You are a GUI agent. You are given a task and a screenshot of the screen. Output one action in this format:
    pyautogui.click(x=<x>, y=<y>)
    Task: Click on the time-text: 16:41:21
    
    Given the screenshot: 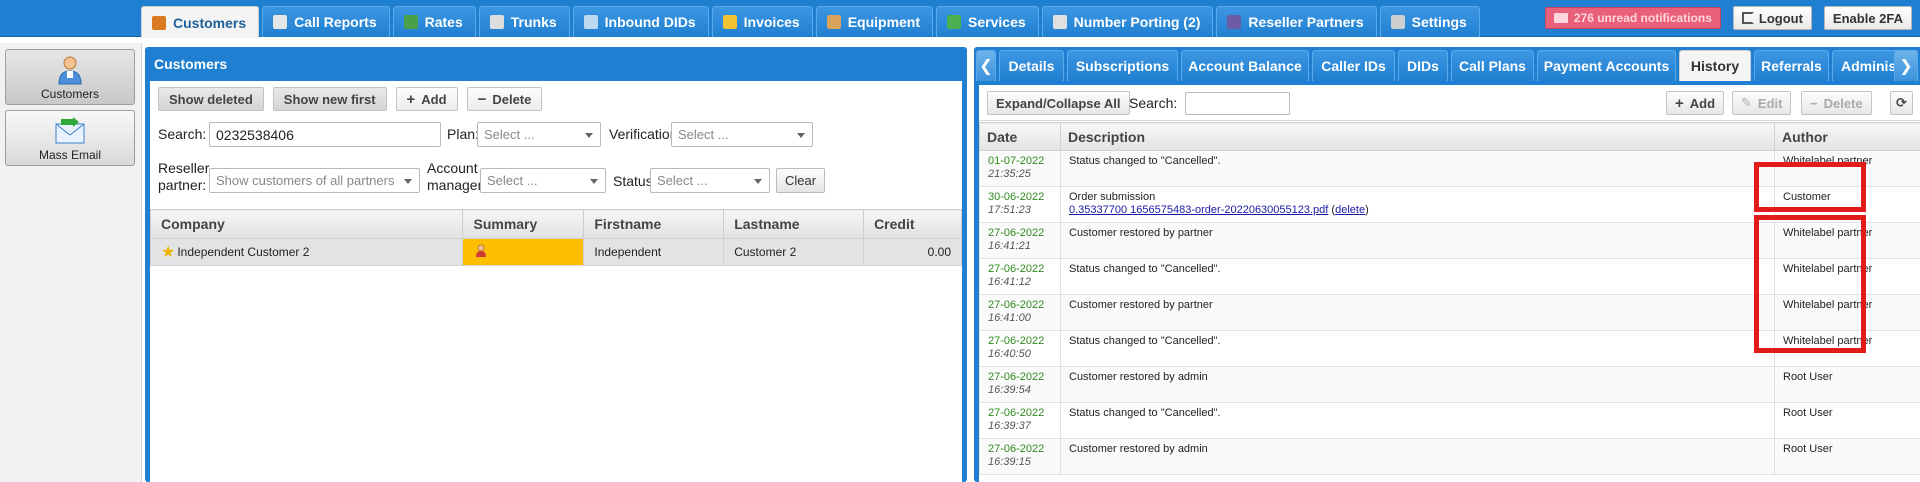 What is the action you would take?
    pyautogui.click(x=1009, y=246)
    